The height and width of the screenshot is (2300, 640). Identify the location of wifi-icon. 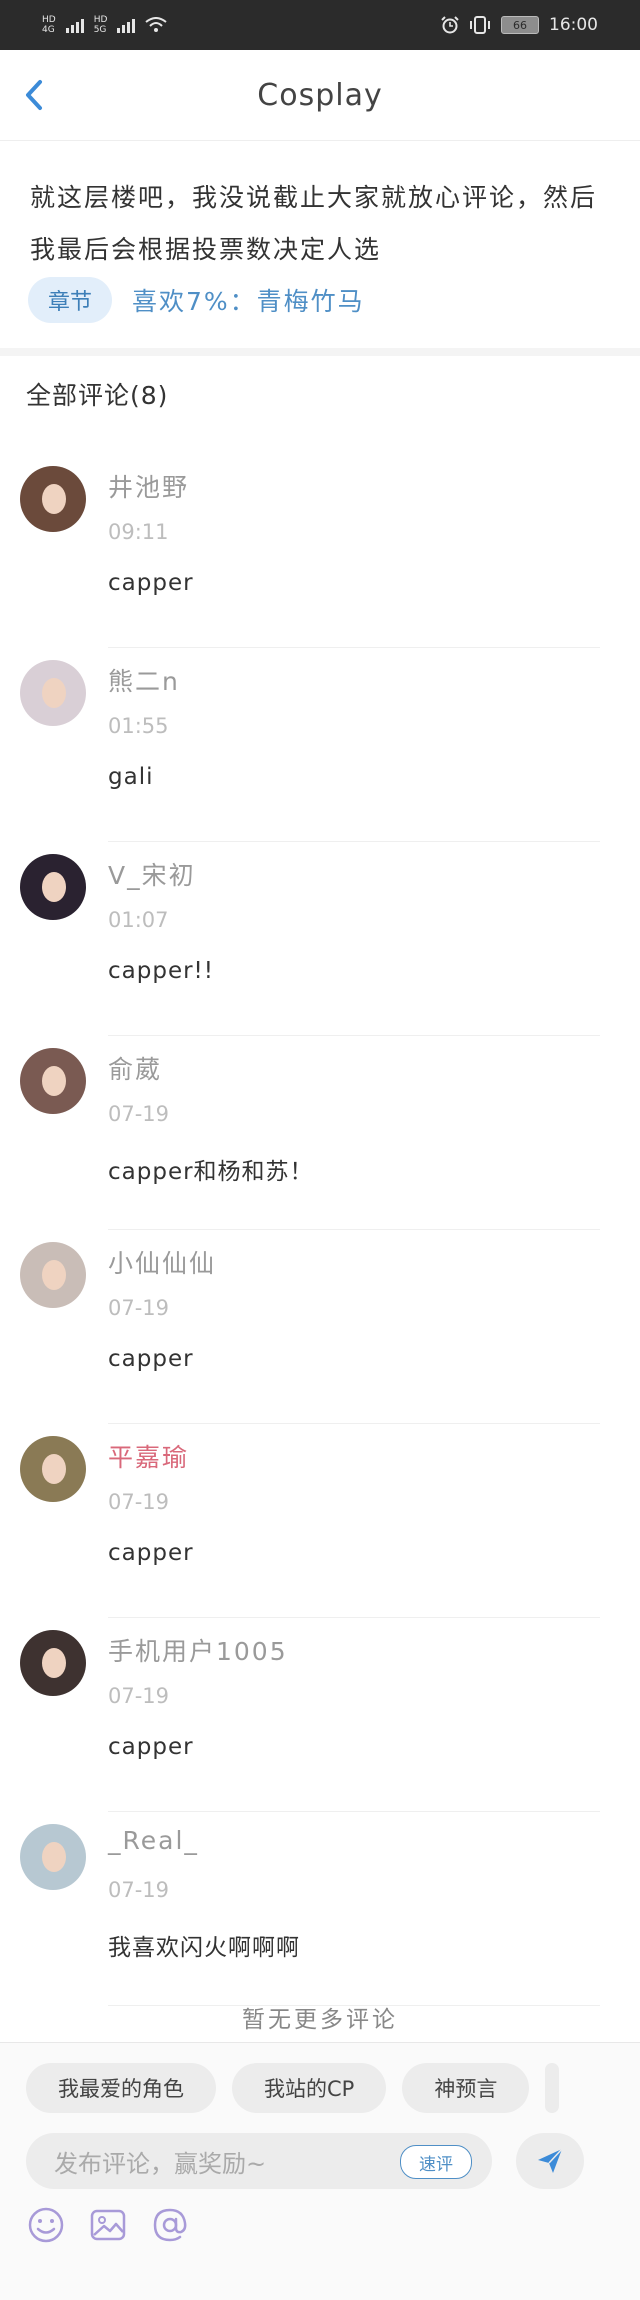
(156, 24).